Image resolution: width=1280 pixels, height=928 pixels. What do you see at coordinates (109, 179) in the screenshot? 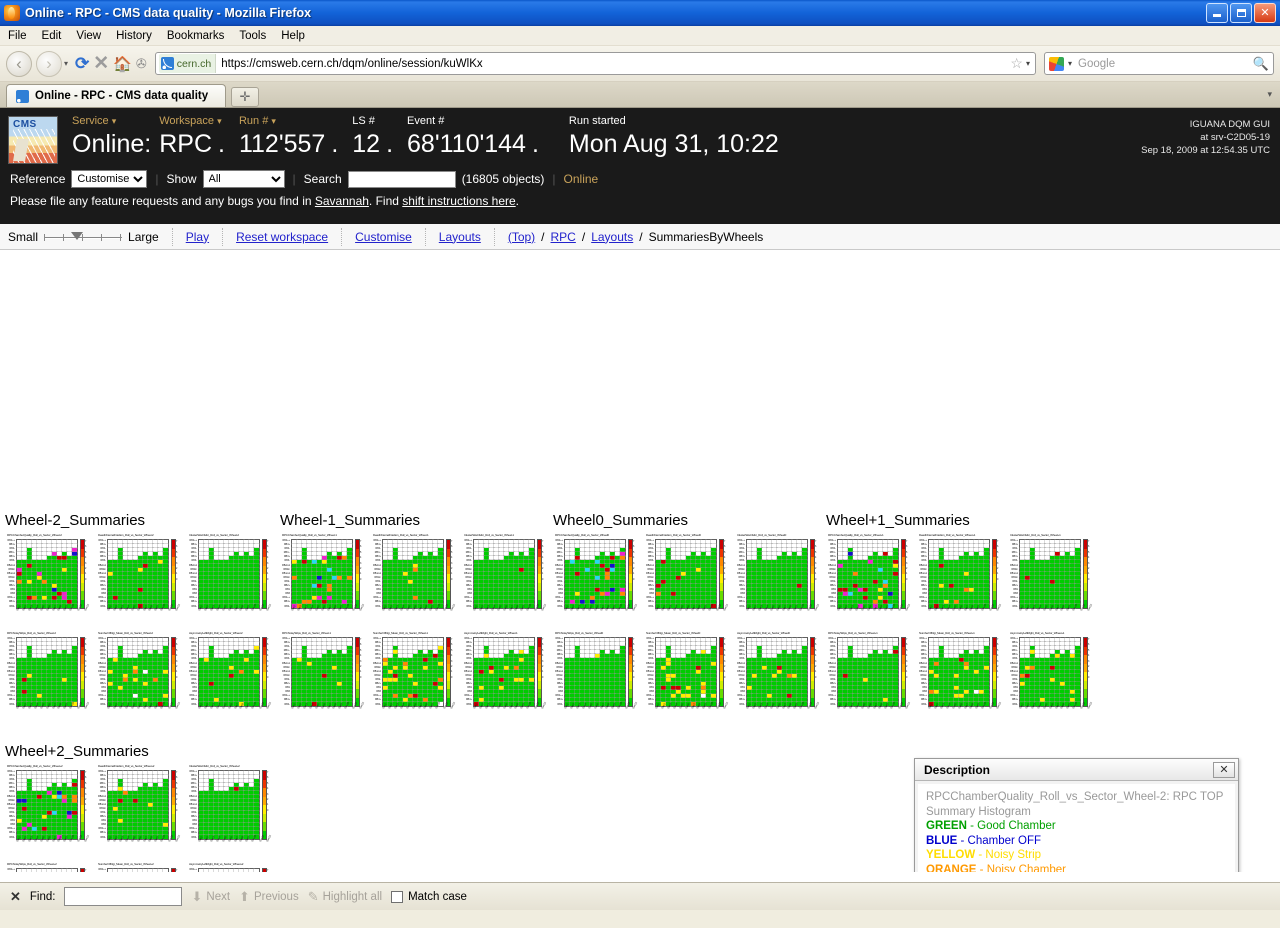
I see `reference-select: Customise` at bounding box center [109, 179].